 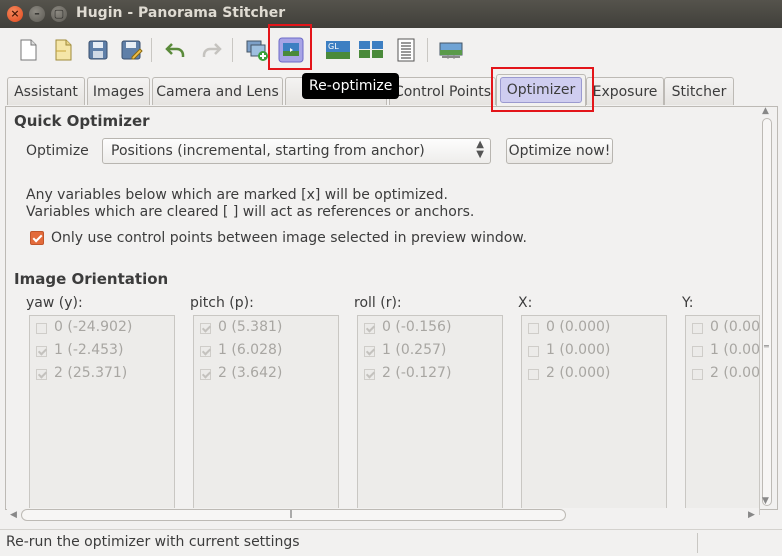 I want to click on panorama-preview-icon, so click(x=451, y=50).